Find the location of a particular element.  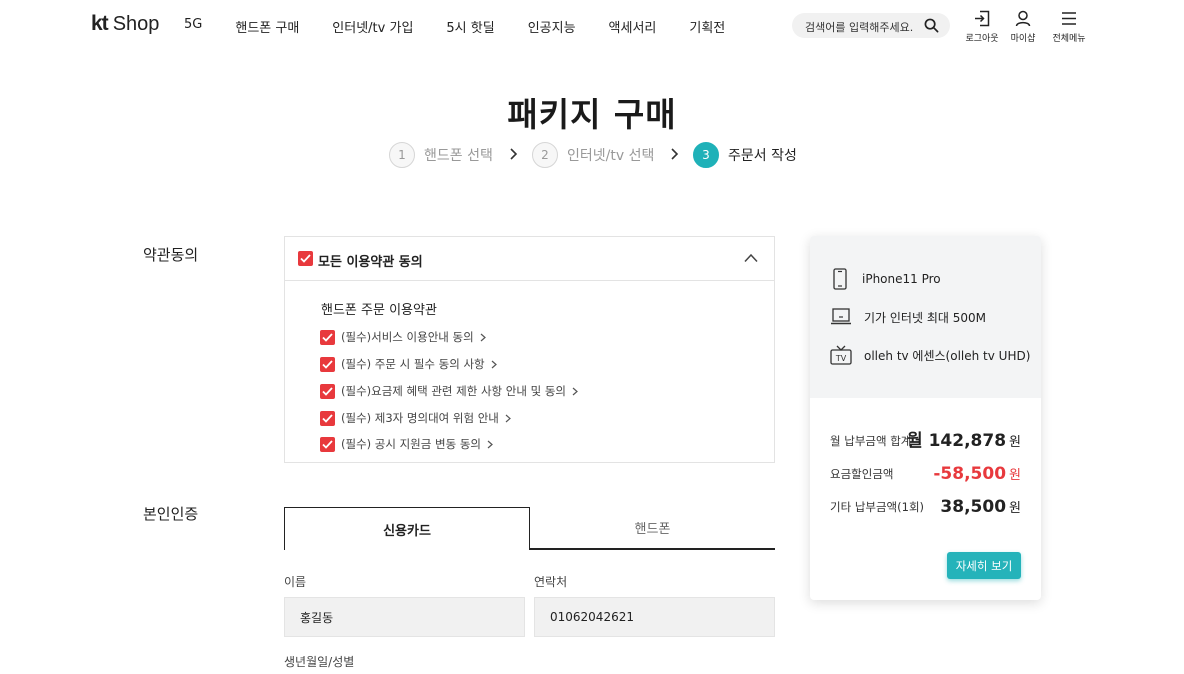

phone-label: 연락처 is located at coordinates (551, 582).